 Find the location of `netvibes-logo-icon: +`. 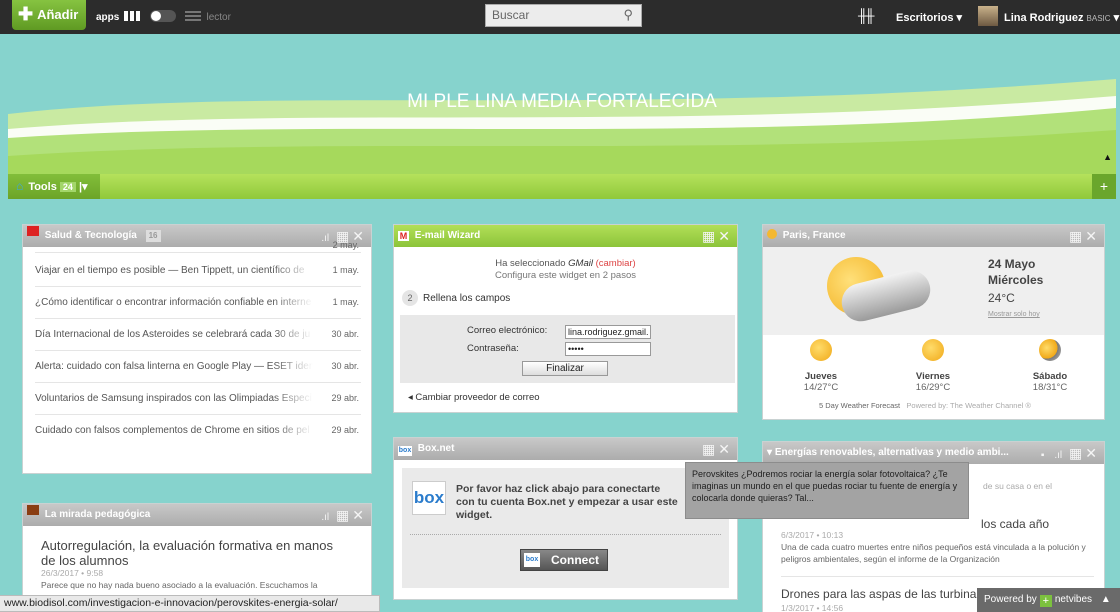

netvibes-logo-icon: + is located at coordinates (1045, 601).